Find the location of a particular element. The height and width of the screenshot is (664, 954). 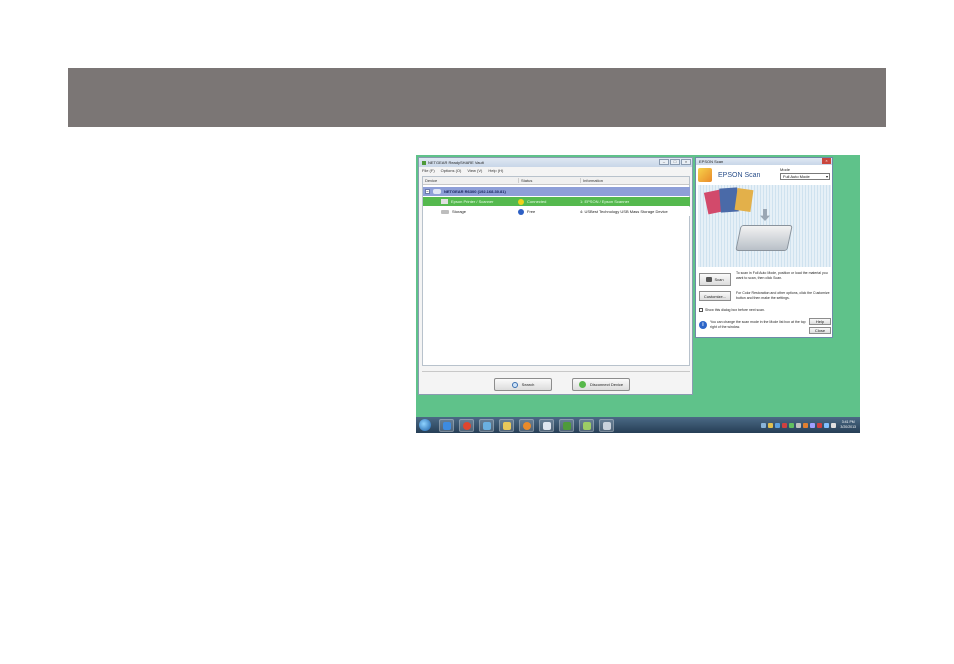

app-icon is located at coordinates (424, 162).